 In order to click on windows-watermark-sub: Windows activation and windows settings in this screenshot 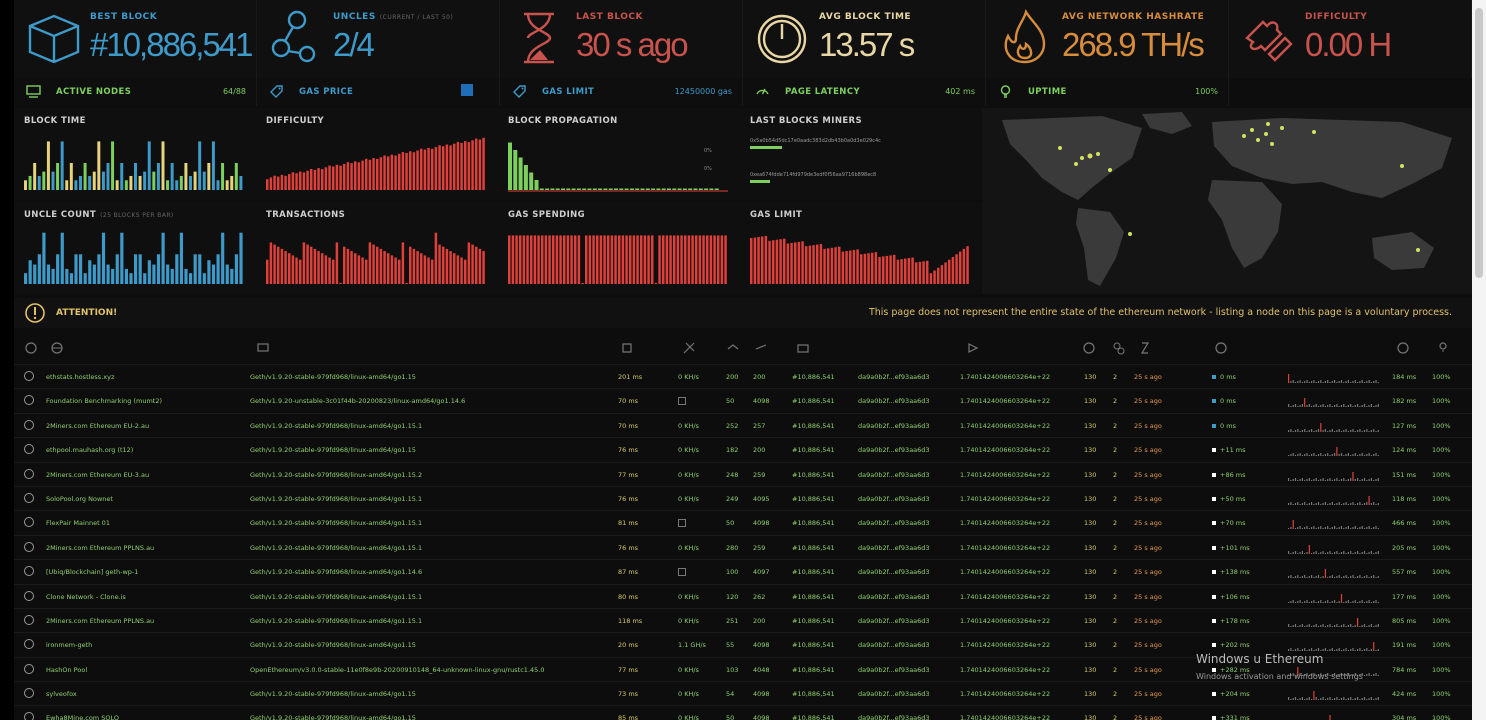, I will do `click(1279, 676)`.